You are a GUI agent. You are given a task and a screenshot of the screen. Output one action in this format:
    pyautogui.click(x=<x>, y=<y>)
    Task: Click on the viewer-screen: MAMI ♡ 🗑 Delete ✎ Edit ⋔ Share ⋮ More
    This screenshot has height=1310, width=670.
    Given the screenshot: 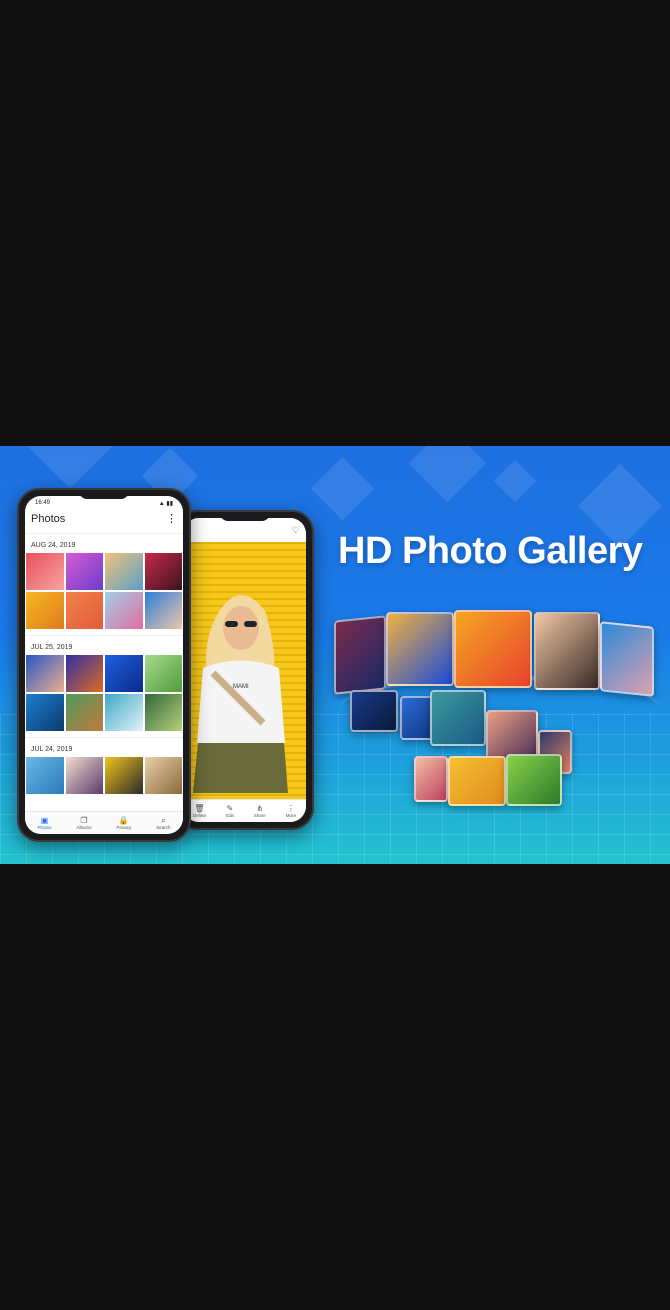 What is the action you would take?
    pyautogui.click(x=244, y=670)
    